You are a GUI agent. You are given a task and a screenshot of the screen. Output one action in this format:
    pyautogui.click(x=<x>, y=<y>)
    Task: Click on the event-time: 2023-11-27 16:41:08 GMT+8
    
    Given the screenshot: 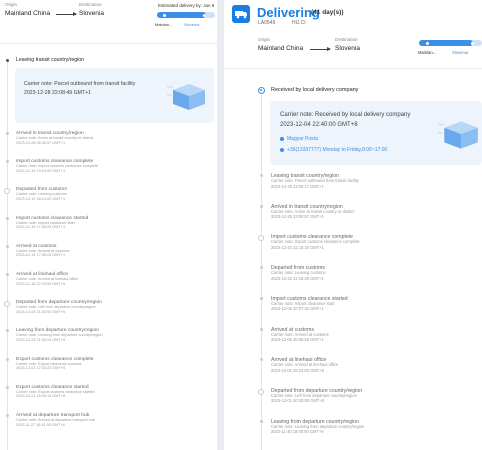 What is the action you would take?
    pyautogui.click(x=40, y=424)
    